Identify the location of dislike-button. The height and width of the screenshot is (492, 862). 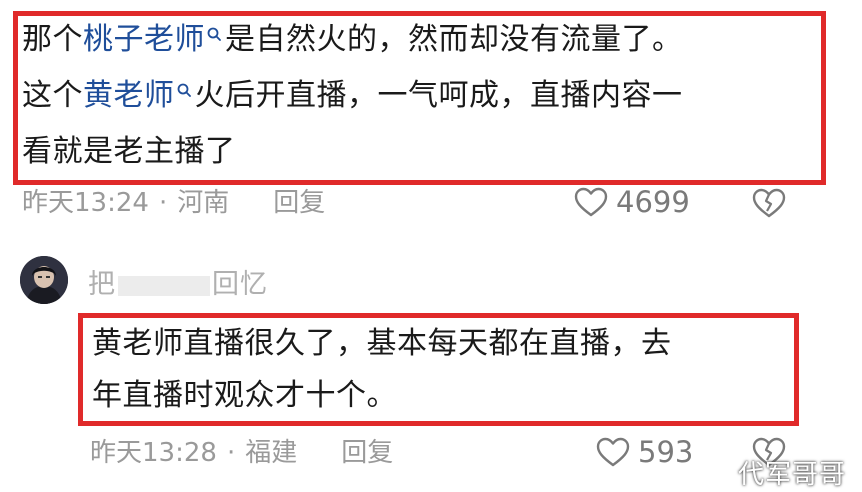
(769, 205).